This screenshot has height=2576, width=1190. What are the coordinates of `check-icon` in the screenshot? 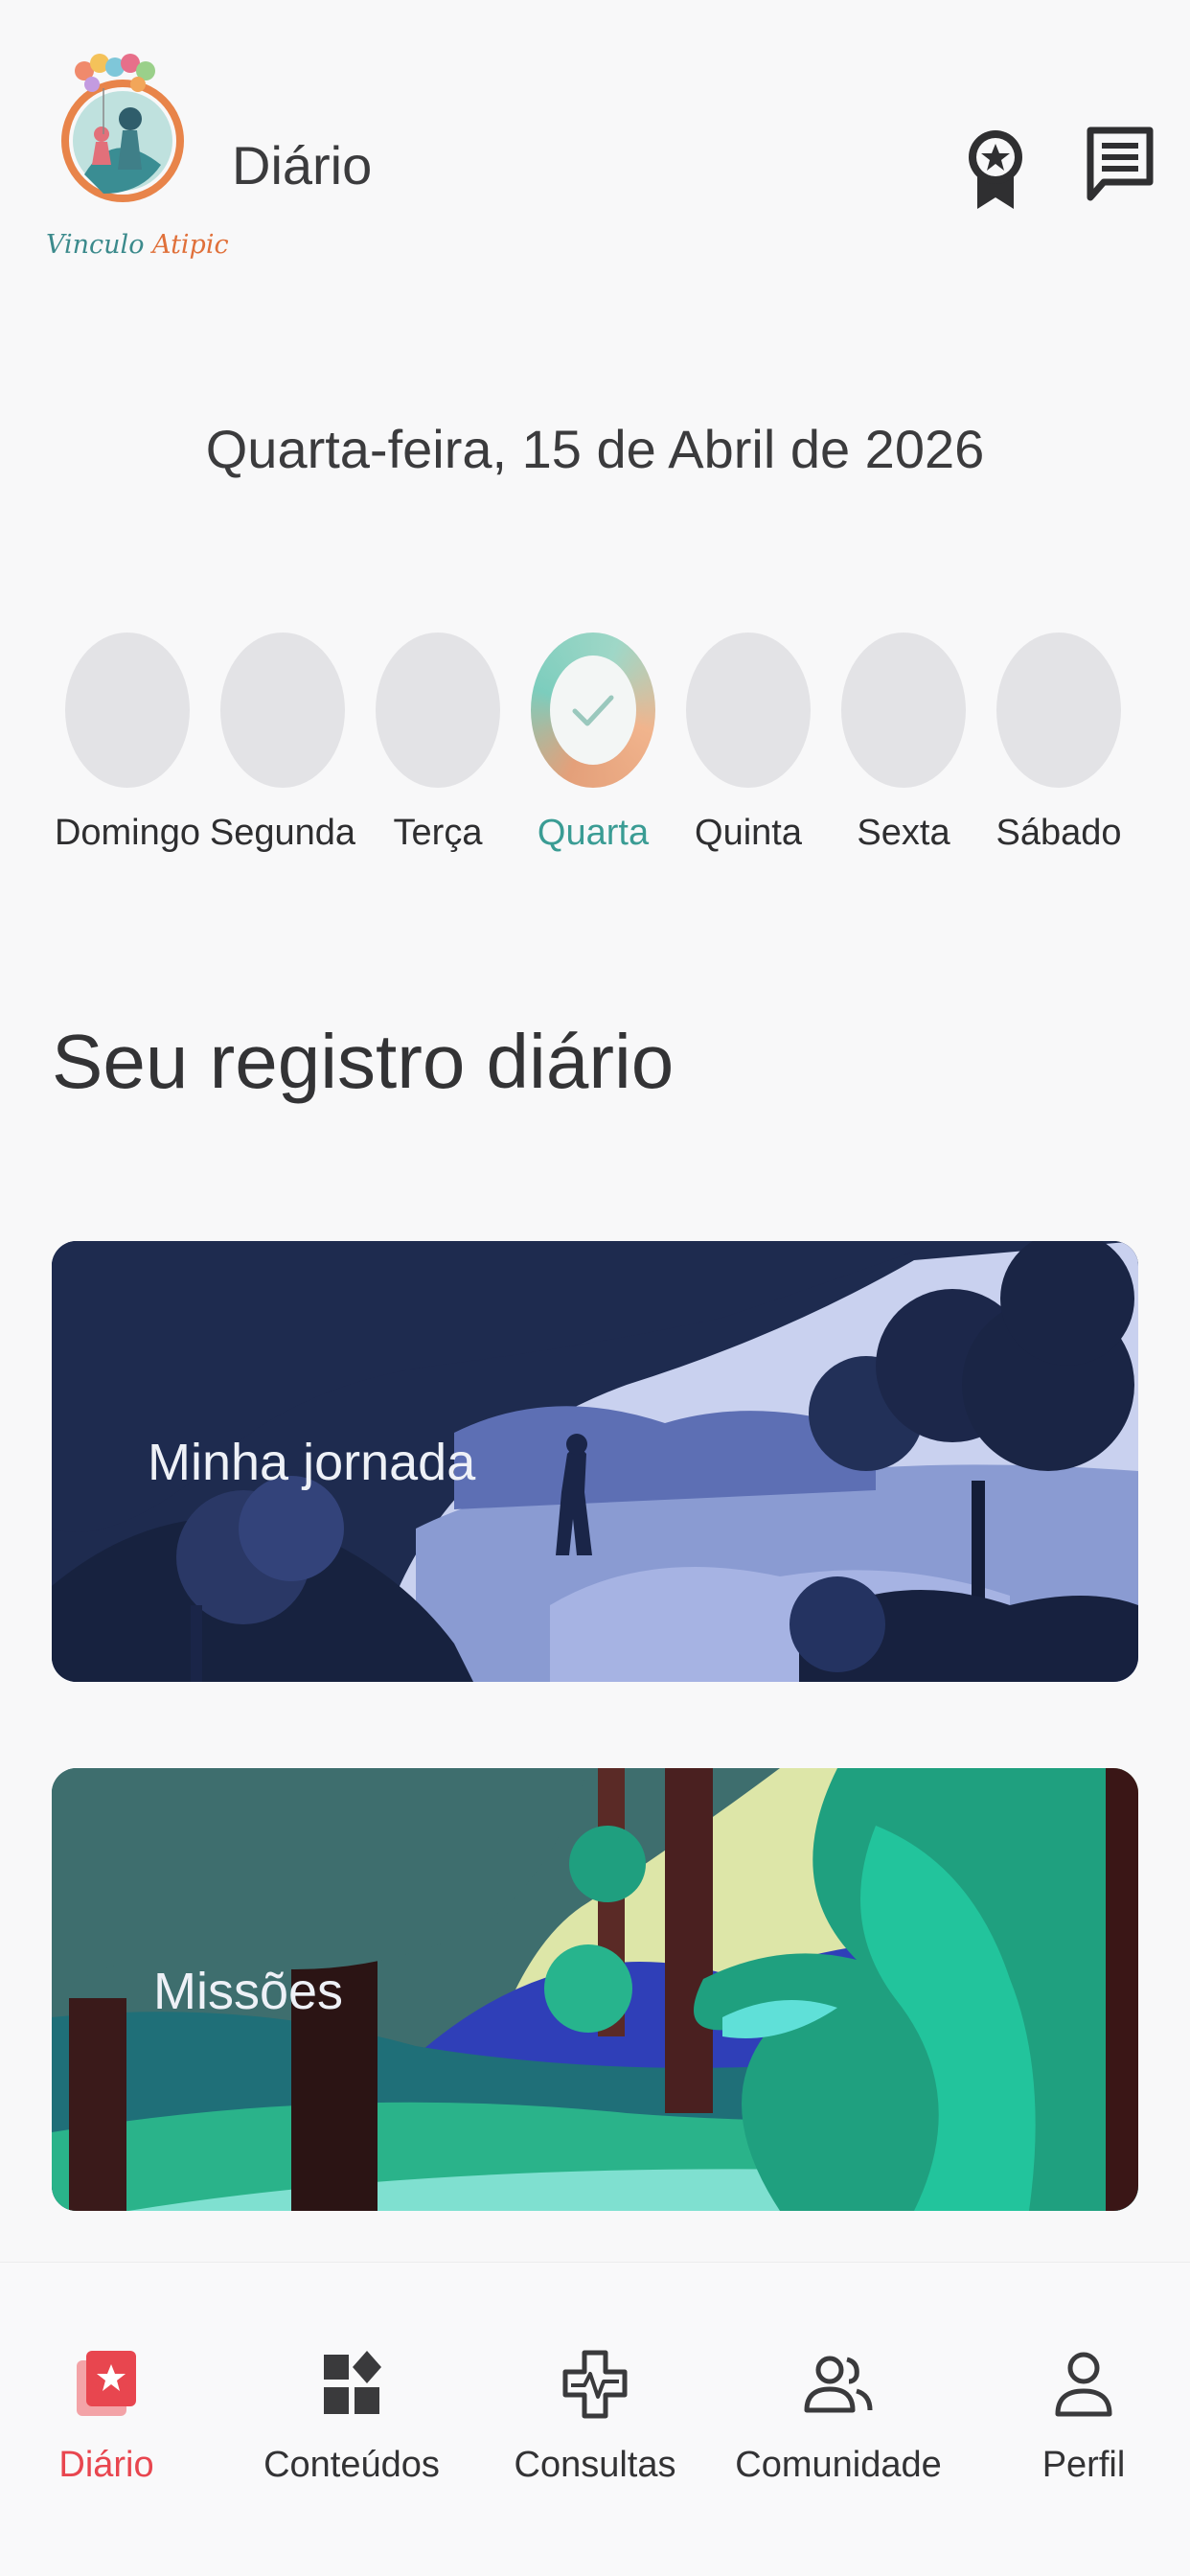 It's located at (593, 711).